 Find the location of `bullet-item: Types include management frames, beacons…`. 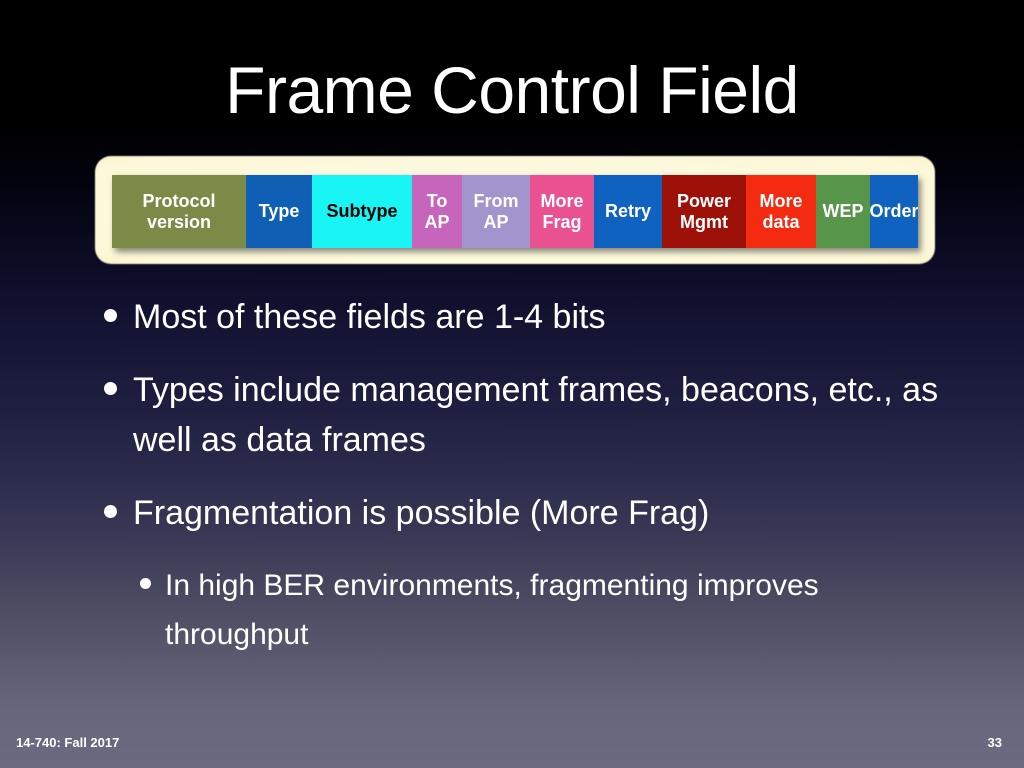

bullet-item: Types include management frames, beacons… is located at coordinates (524, 415).